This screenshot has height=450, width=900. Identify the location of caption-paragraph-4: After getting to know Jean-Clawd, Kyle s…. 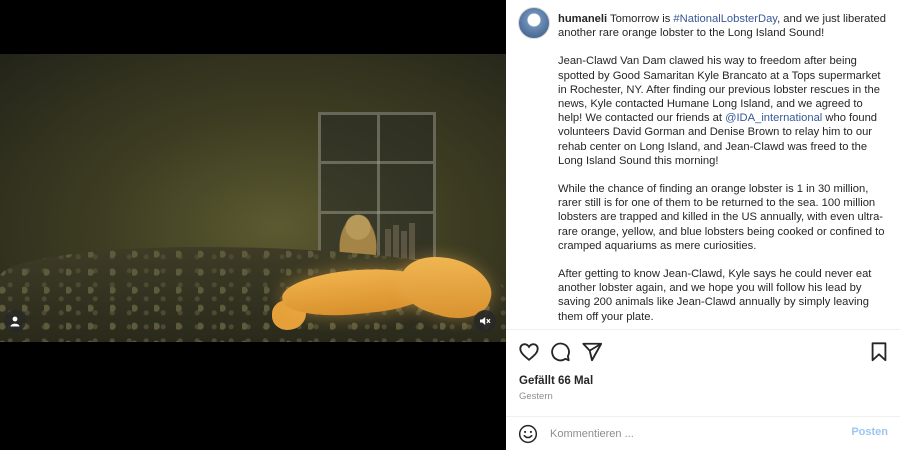
(715, 295).